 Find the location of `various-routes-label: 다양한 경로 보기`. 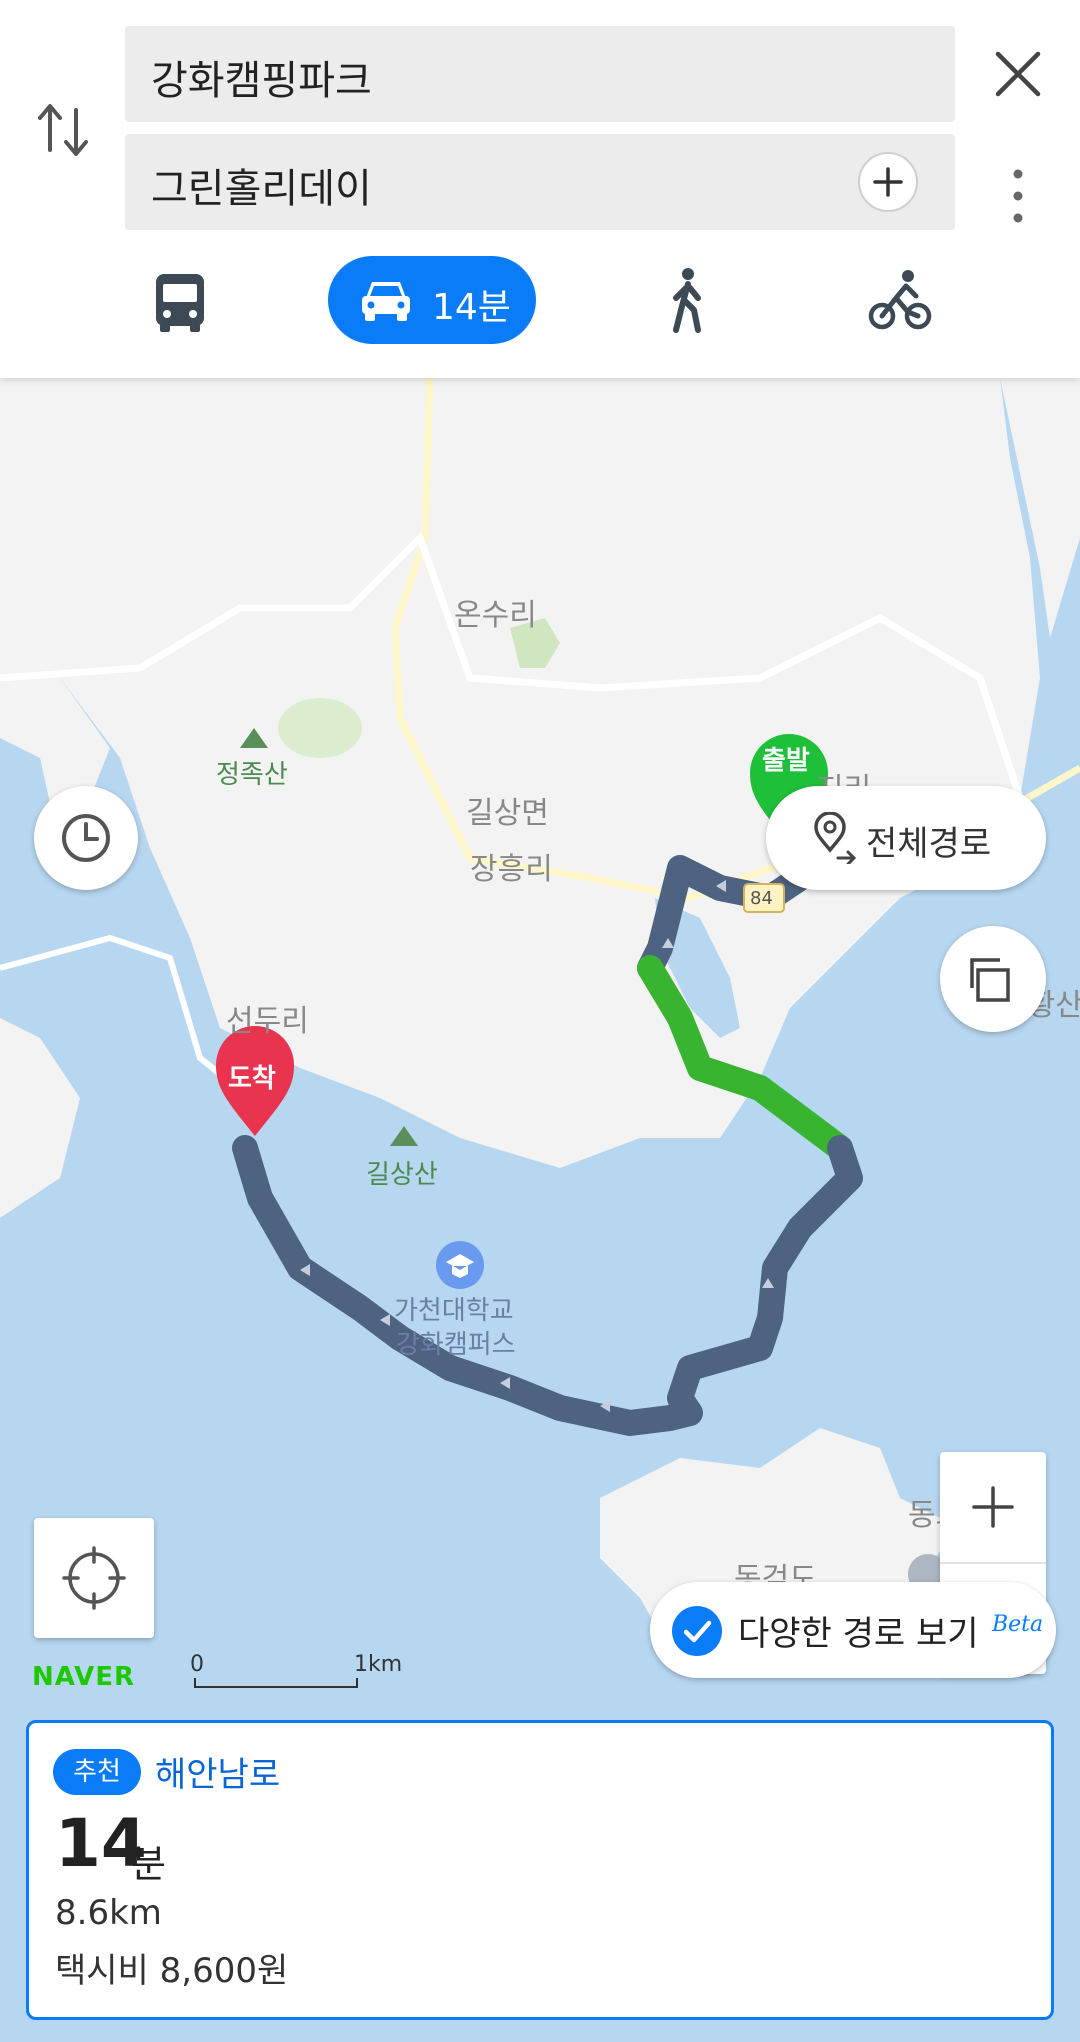

various-routes-label: 다양한 경로 보기 is located at coordinates (858, 1634).